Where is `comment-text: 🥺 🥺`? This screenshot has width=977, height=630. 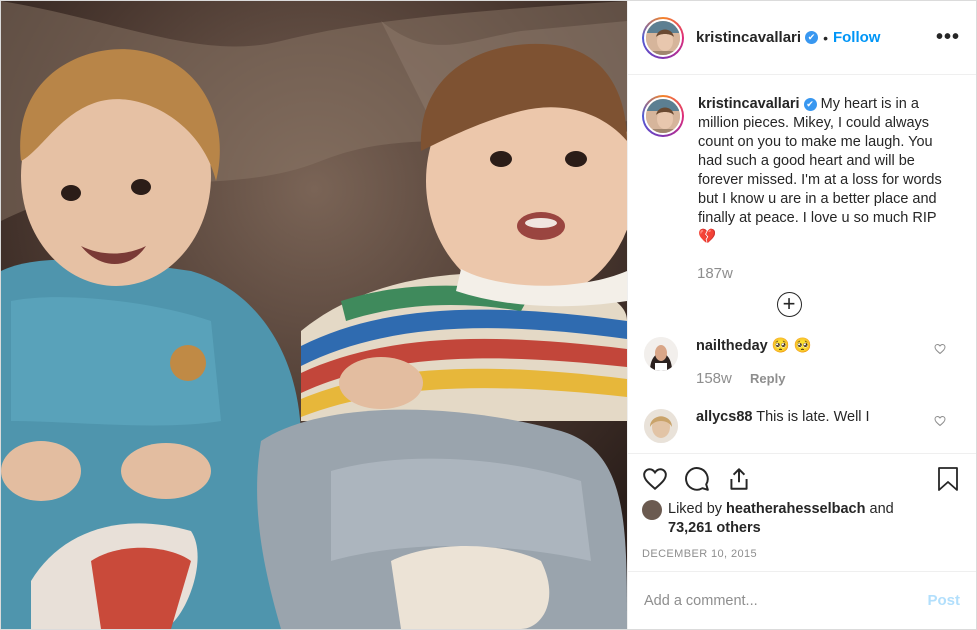
comment-text: 🥺 🥺 is located at coordinates (791, 346).